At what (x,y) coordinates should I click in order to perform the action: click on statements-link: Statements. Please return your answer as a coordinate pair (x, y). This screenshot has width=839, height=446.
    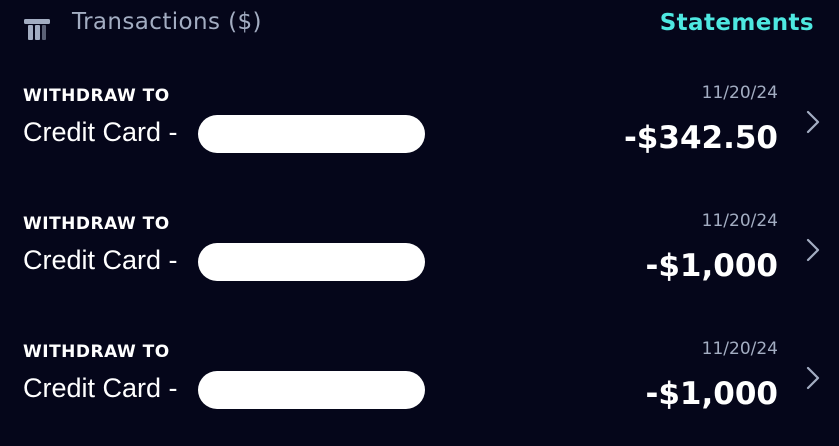
    Looking at the image, I should click on (737, 23).